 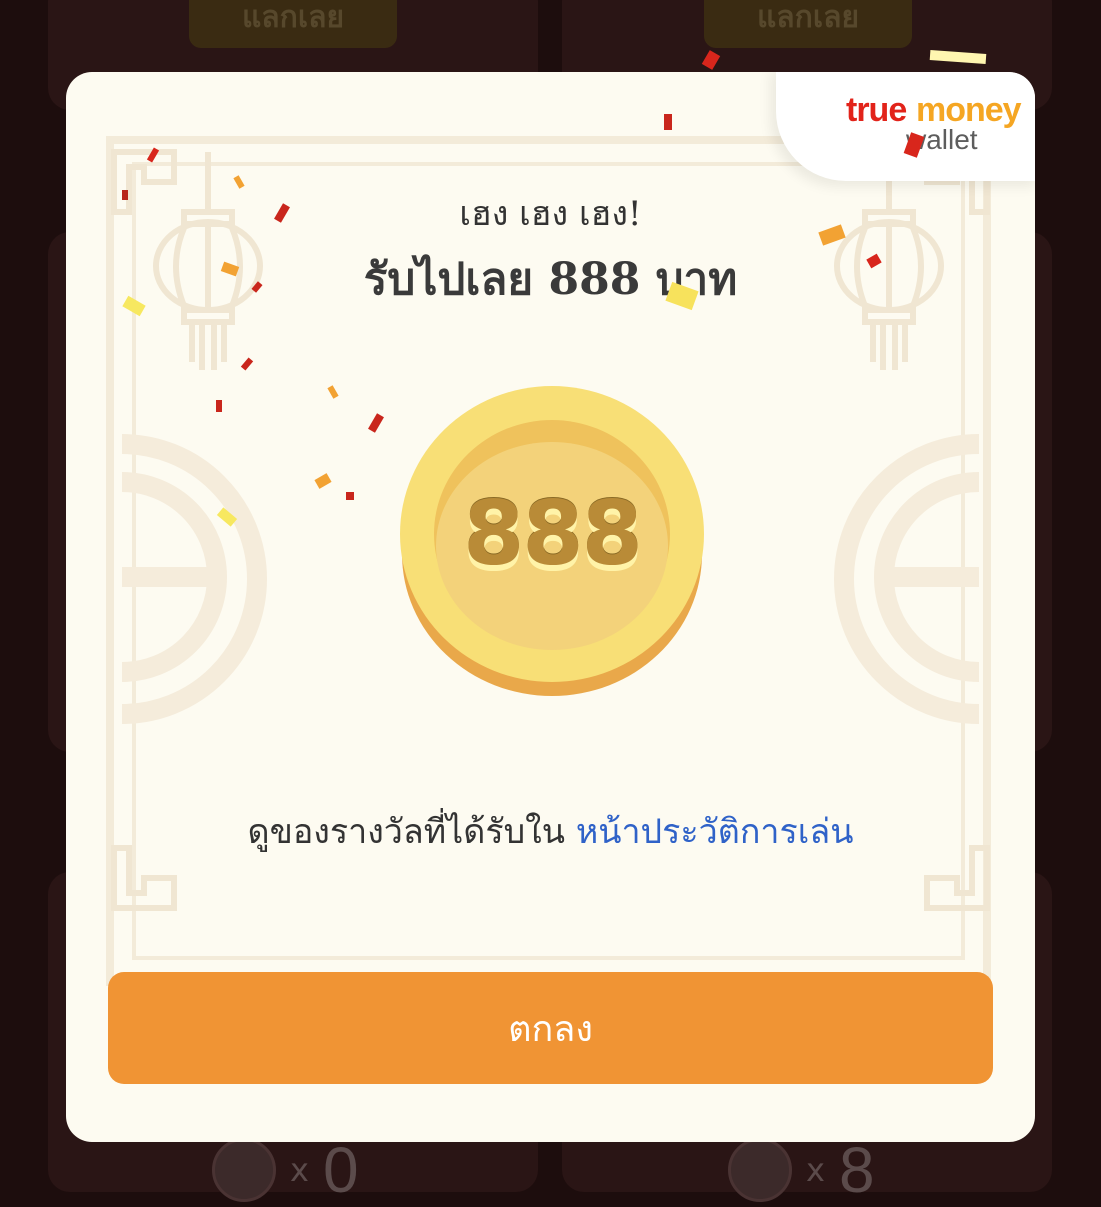 I want to click on coin-value: 888, so click(x=553, y=533).